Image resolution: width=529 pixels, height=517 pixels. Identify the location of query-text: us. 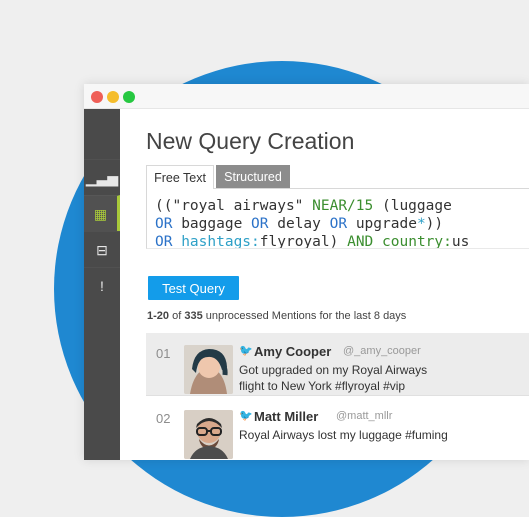
(460, 241).